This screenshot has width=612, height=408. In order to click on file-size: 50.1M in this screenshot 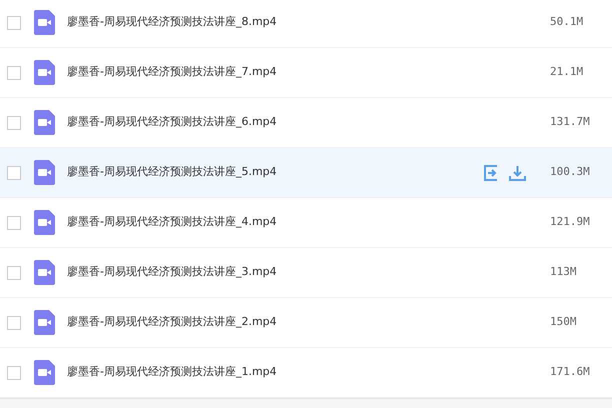, I will do `click(567, 22)`.